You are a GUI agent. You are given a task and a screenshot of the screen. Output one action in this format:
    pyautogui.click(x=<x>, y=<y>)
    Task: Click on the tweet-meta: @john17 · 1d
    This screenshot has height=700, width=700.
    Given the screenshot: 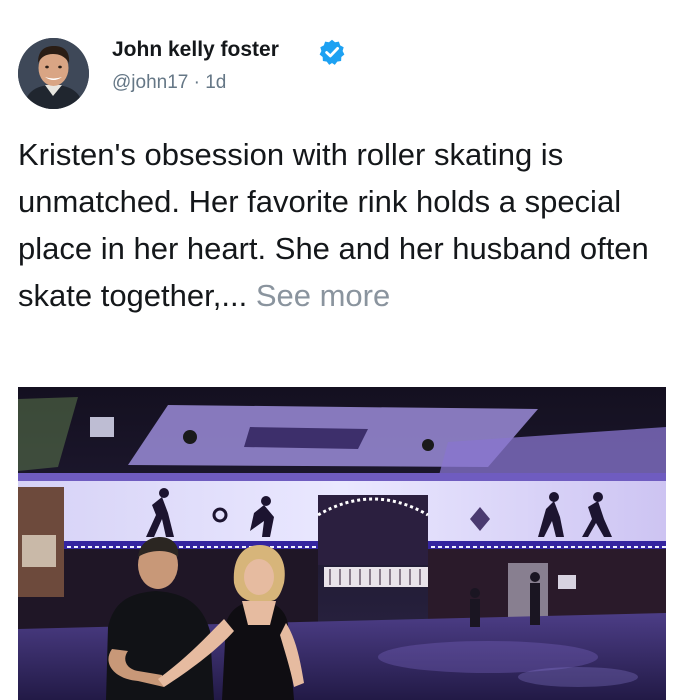 What is the action you would take?
    pyautogui.click(x=169, y=83)
    